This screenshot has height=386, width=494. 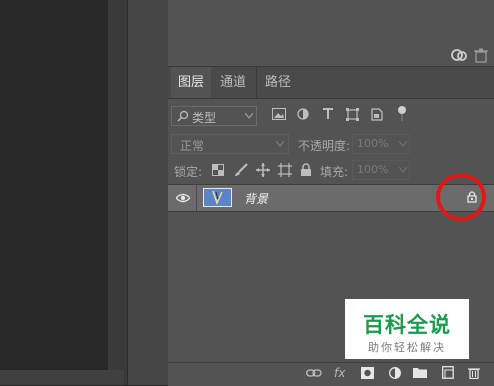 What do you see at coordinates (460, 55) in the screenshot?
I see `link-layers-icon` at bounding box center [460, 55].